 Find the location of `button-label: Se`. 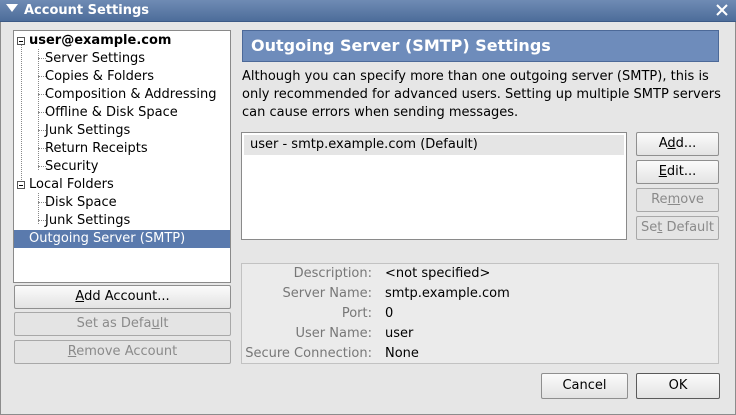

button-label: Se is located at coordinates (649, 227).